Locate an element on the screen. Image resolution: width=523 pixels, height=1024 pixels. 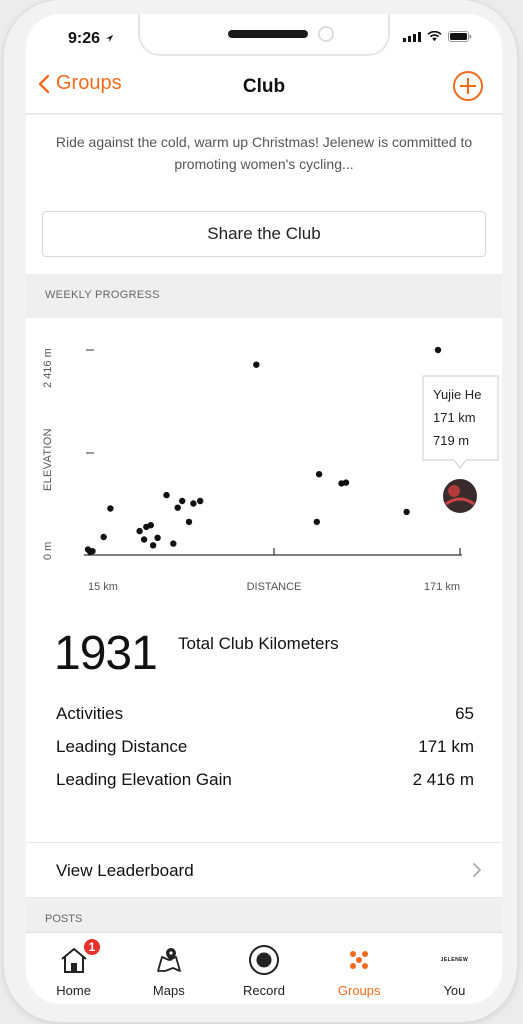
tab-you: JELENEW You is located at coordinates (454, 968).